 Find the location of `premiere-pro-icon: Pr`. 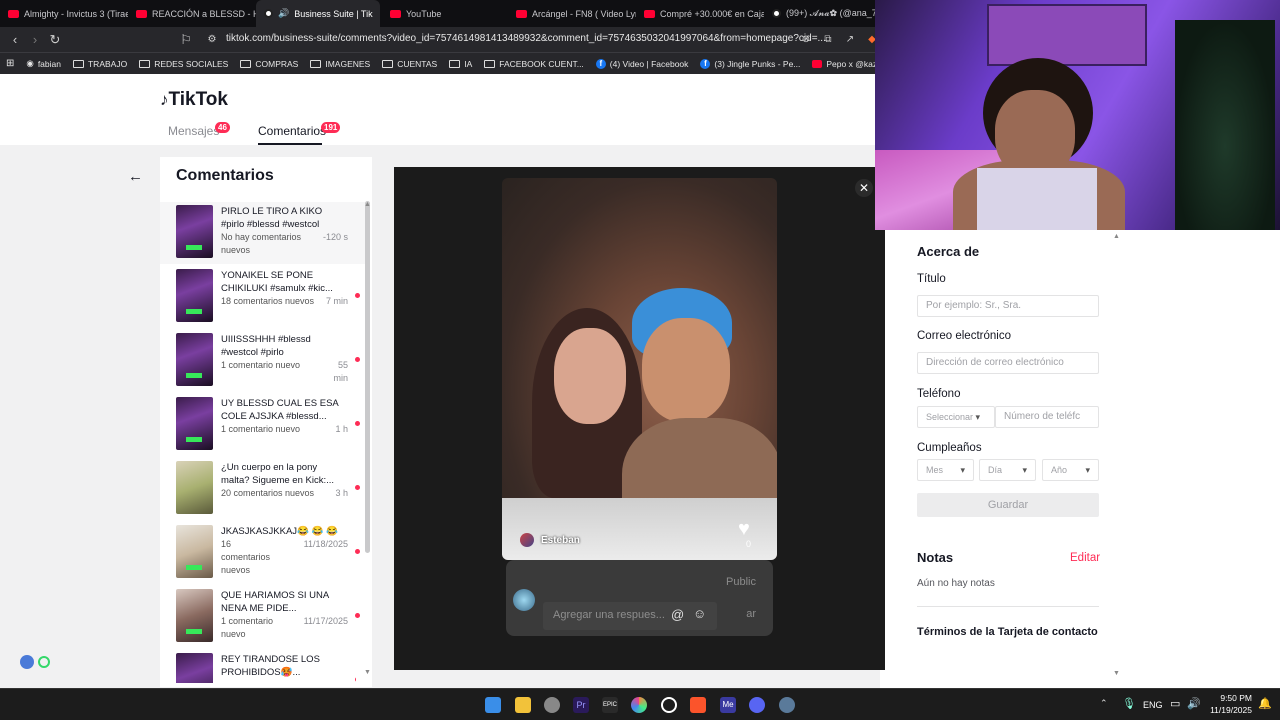

premiere-pro-icon: Pr is located at coordinates (581, 705).